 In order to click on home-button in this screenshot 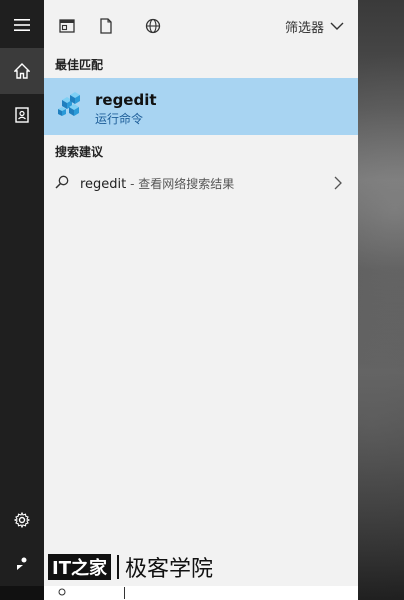, I will do `click(22, 71)`.